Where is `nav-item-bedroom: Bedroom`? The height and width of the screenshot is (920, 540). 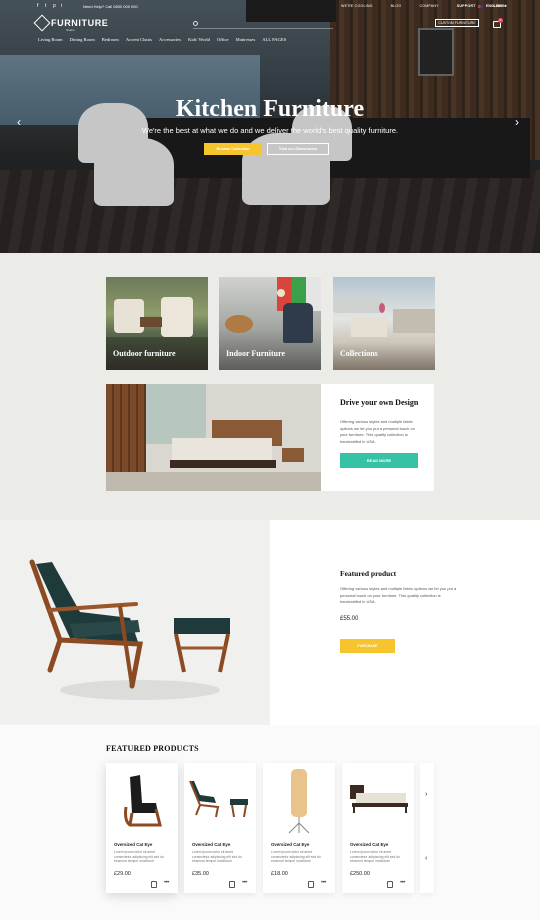 nav-item-bedroom: Bedroom is located at coordinates (110, 39).